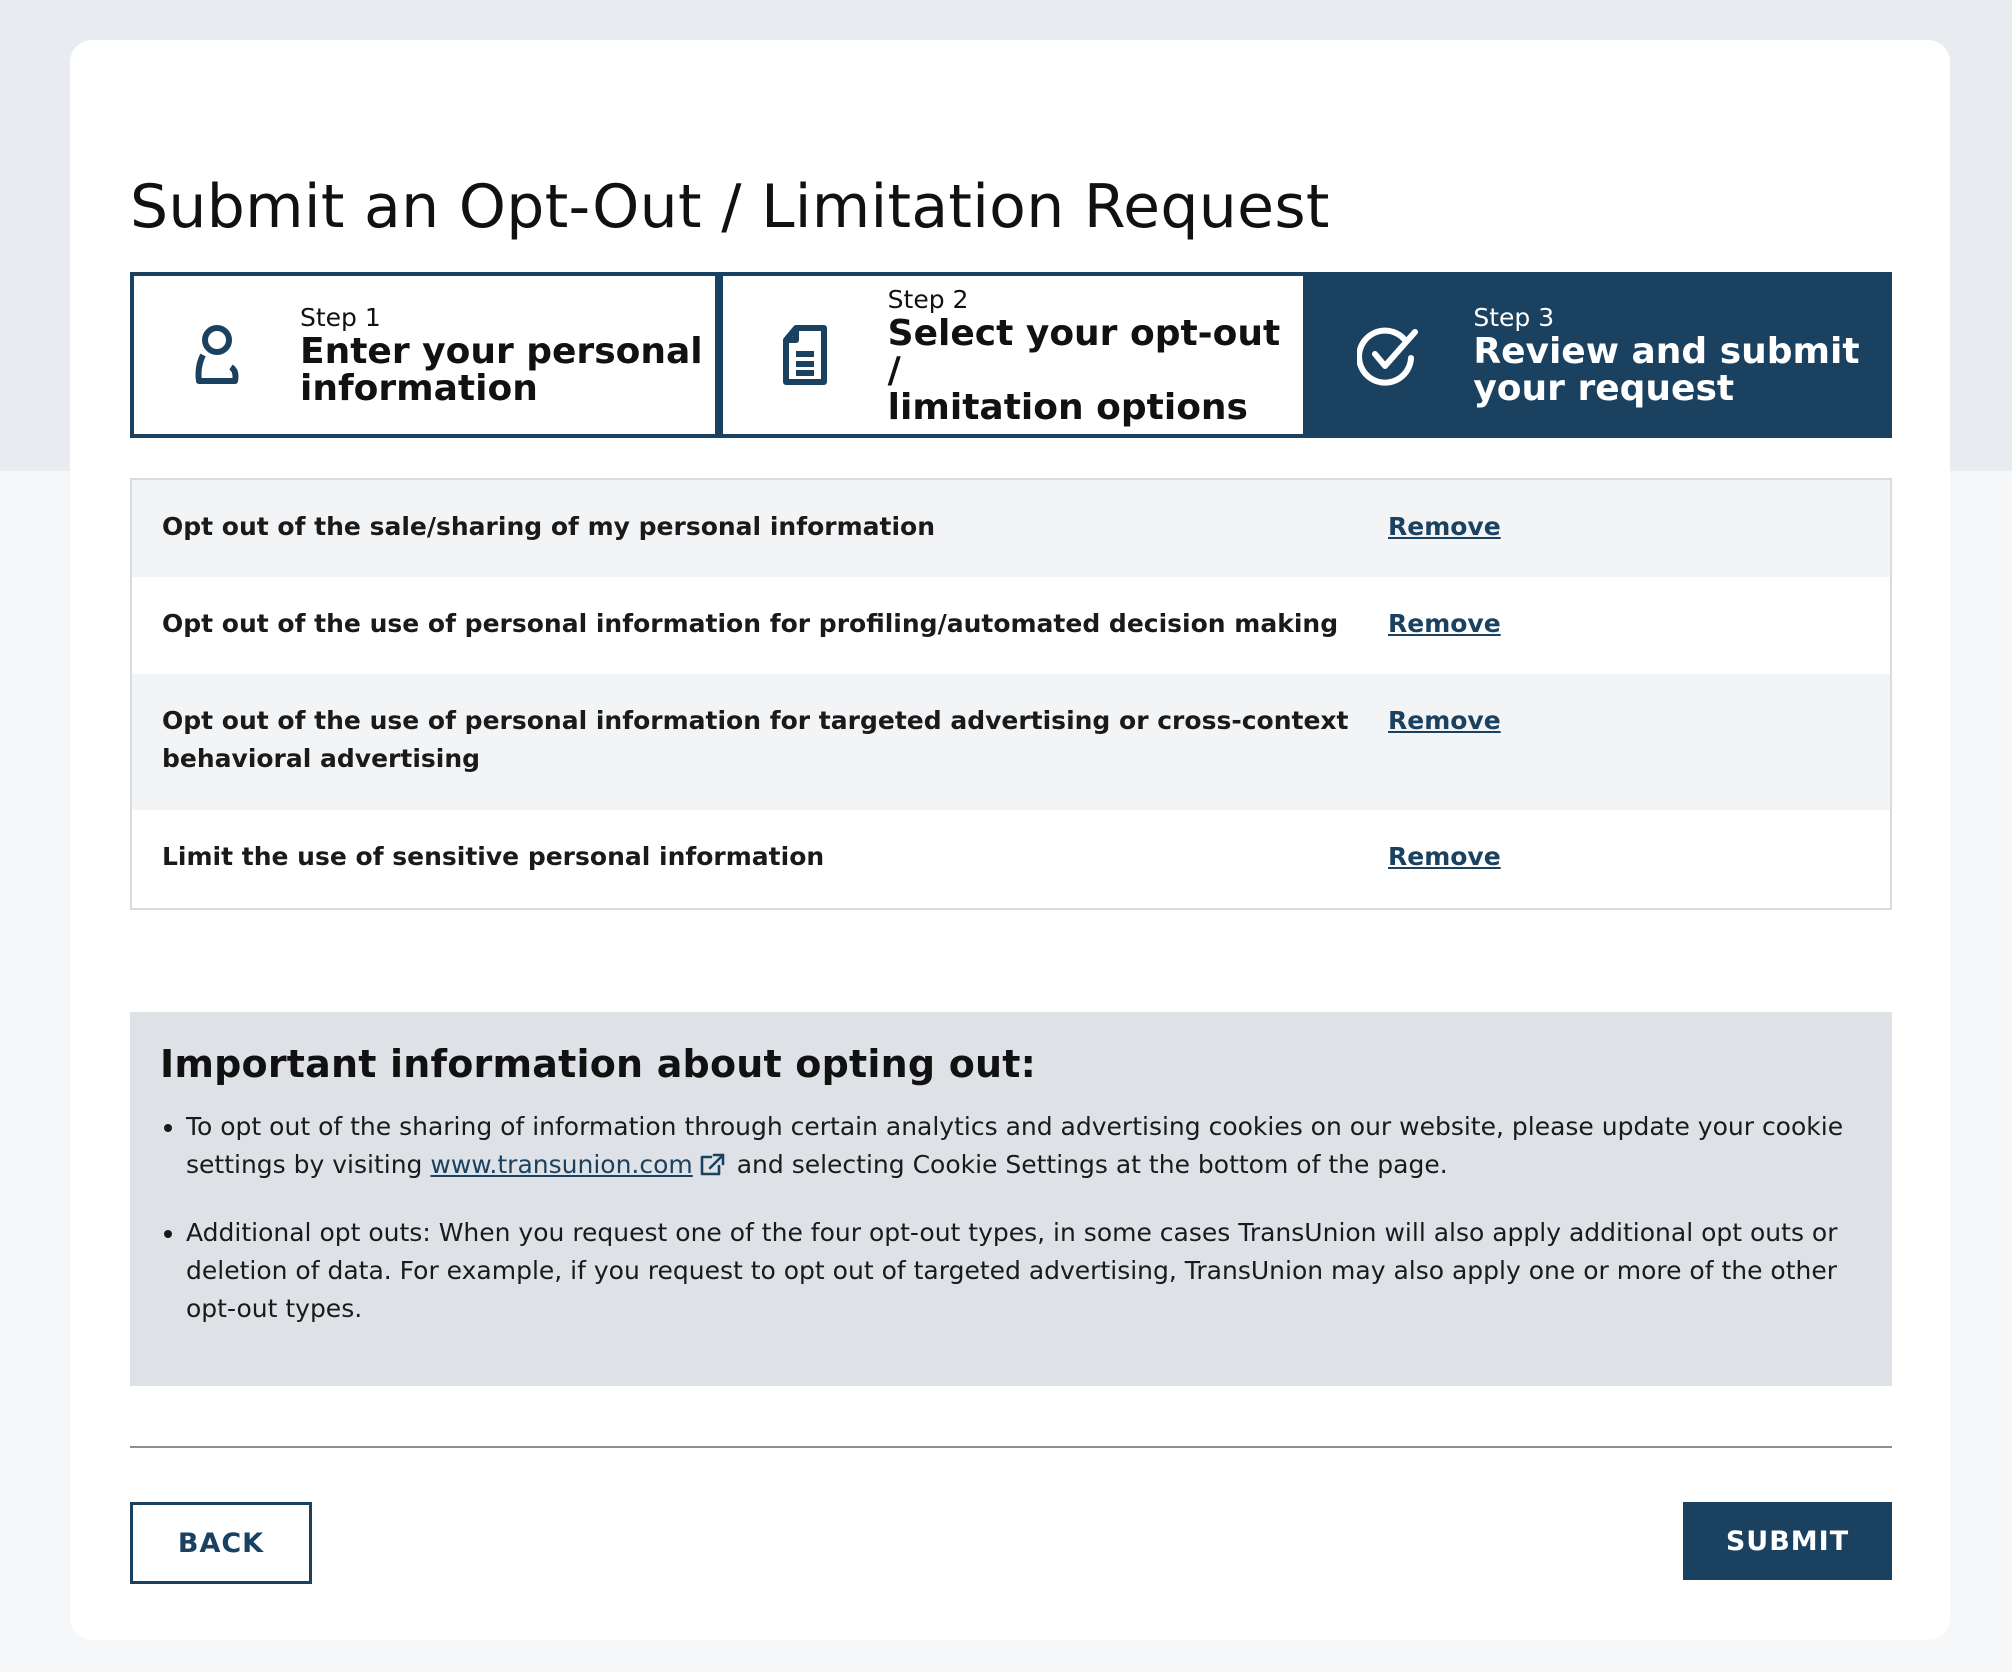  What do you see at coordinates (1390, 355) in the screenshot?
I see `check-circle-icon` at bounding box center [1390, 355].